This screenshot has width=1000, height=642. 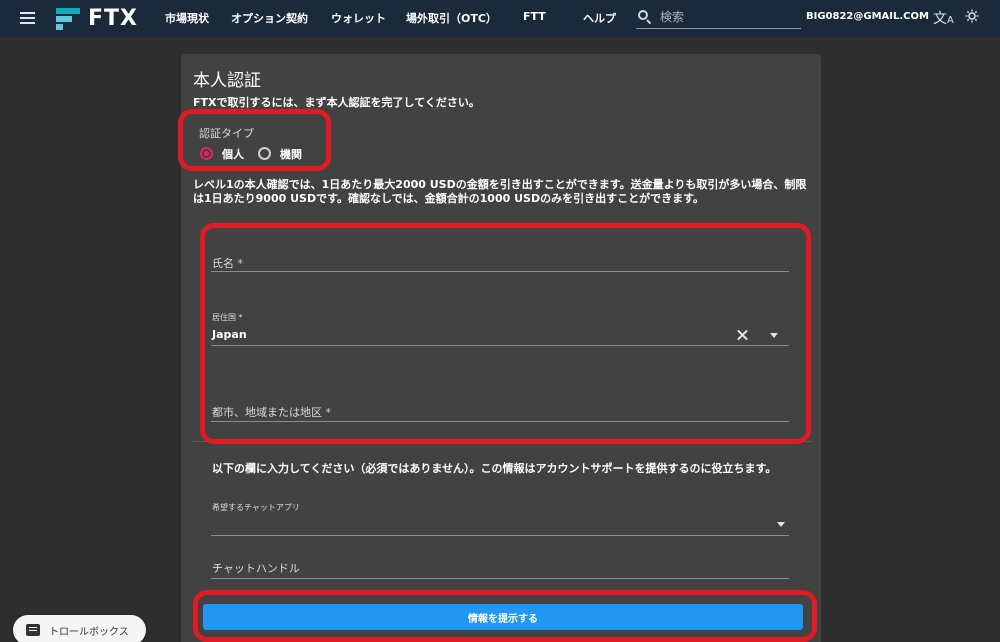 I want to click on nav-ftt: FTT, so click(x=534, y=16).